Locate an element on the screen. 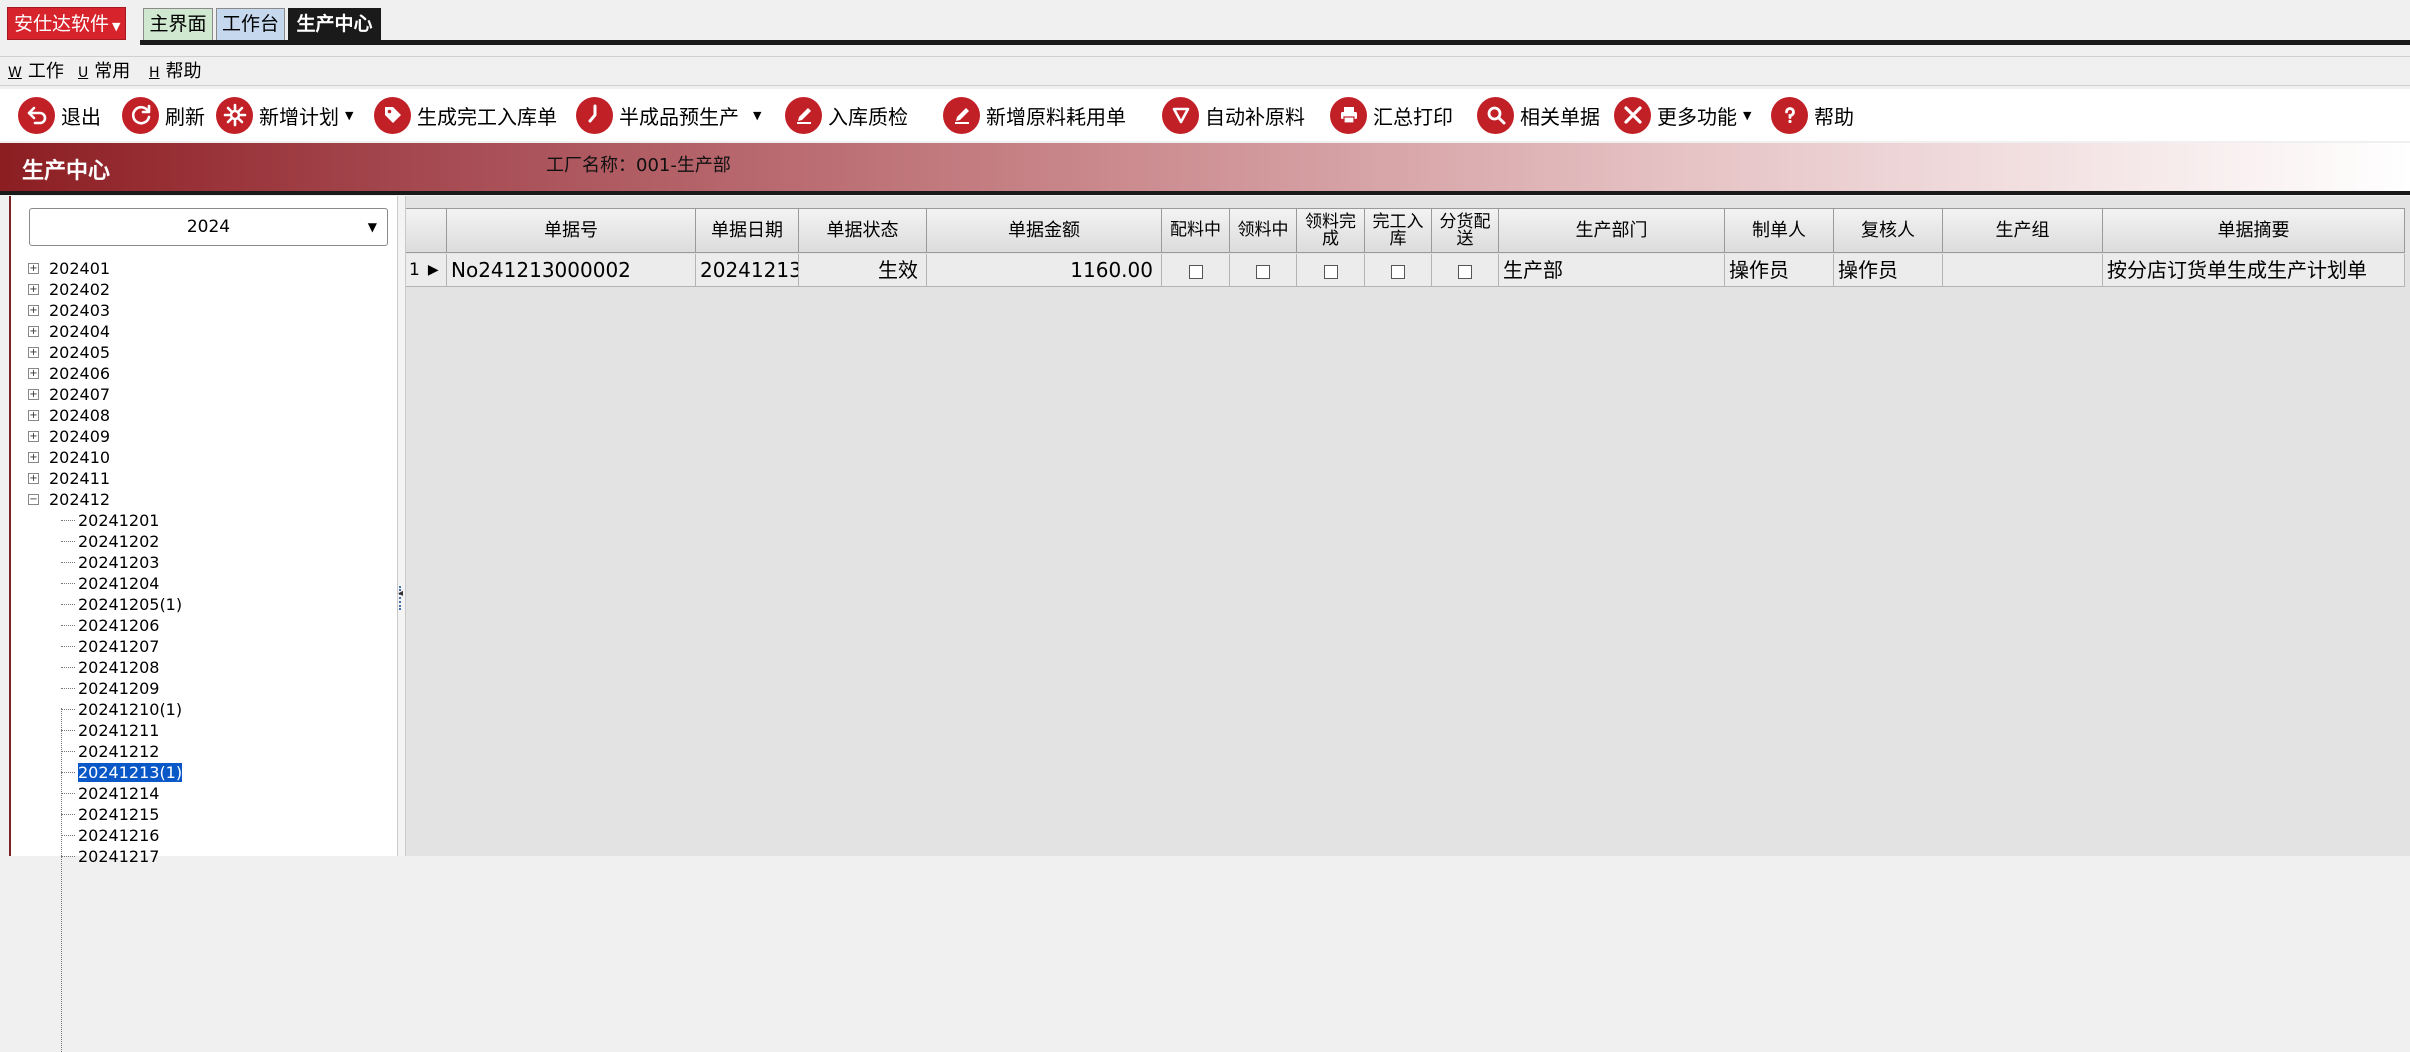 The height and width of the screenshot is (1052, 2410). tree-node-month: +202401 is located at coordinates (212, 268).